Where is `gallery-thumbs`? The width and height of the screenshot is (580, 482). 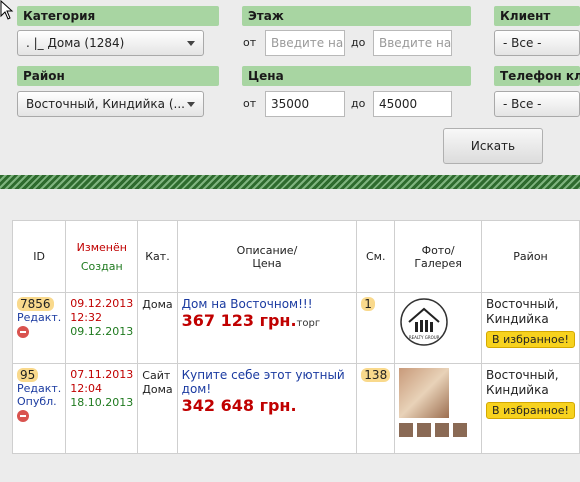 gallery-thumbs is located at coordinates (438, 429).